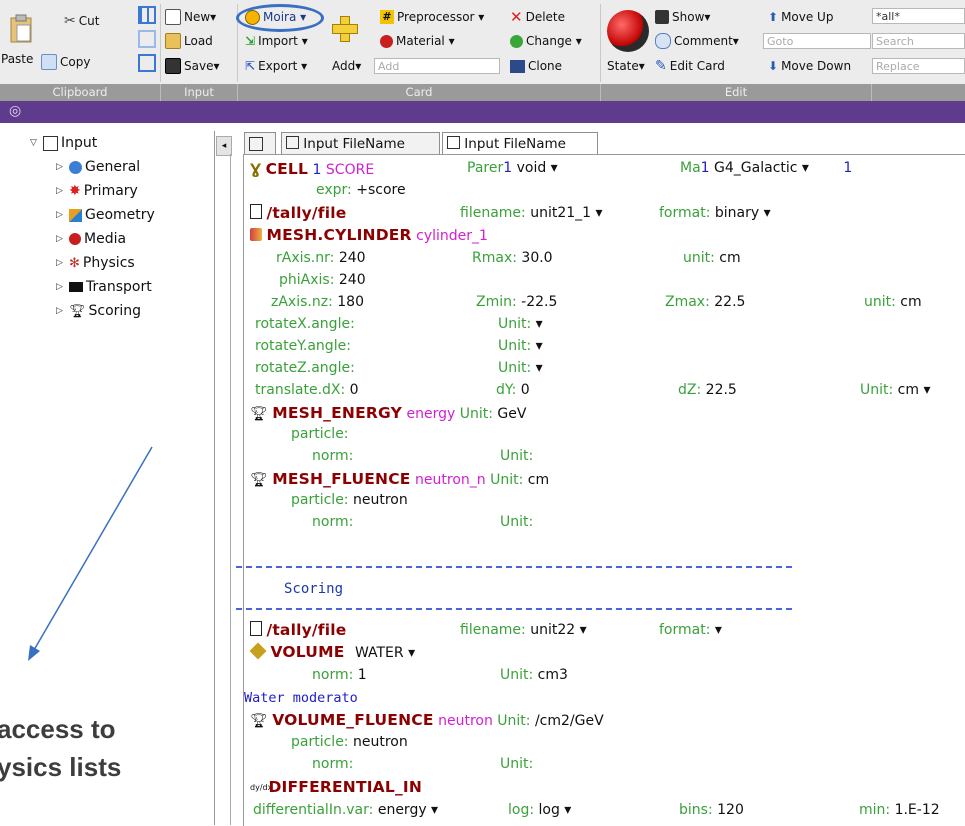 This screenshot has height=826, width=965. Describe the element at coordinates (60, 748) in the screenshot. I see `annotation-text: access to ysics lists` at that location.